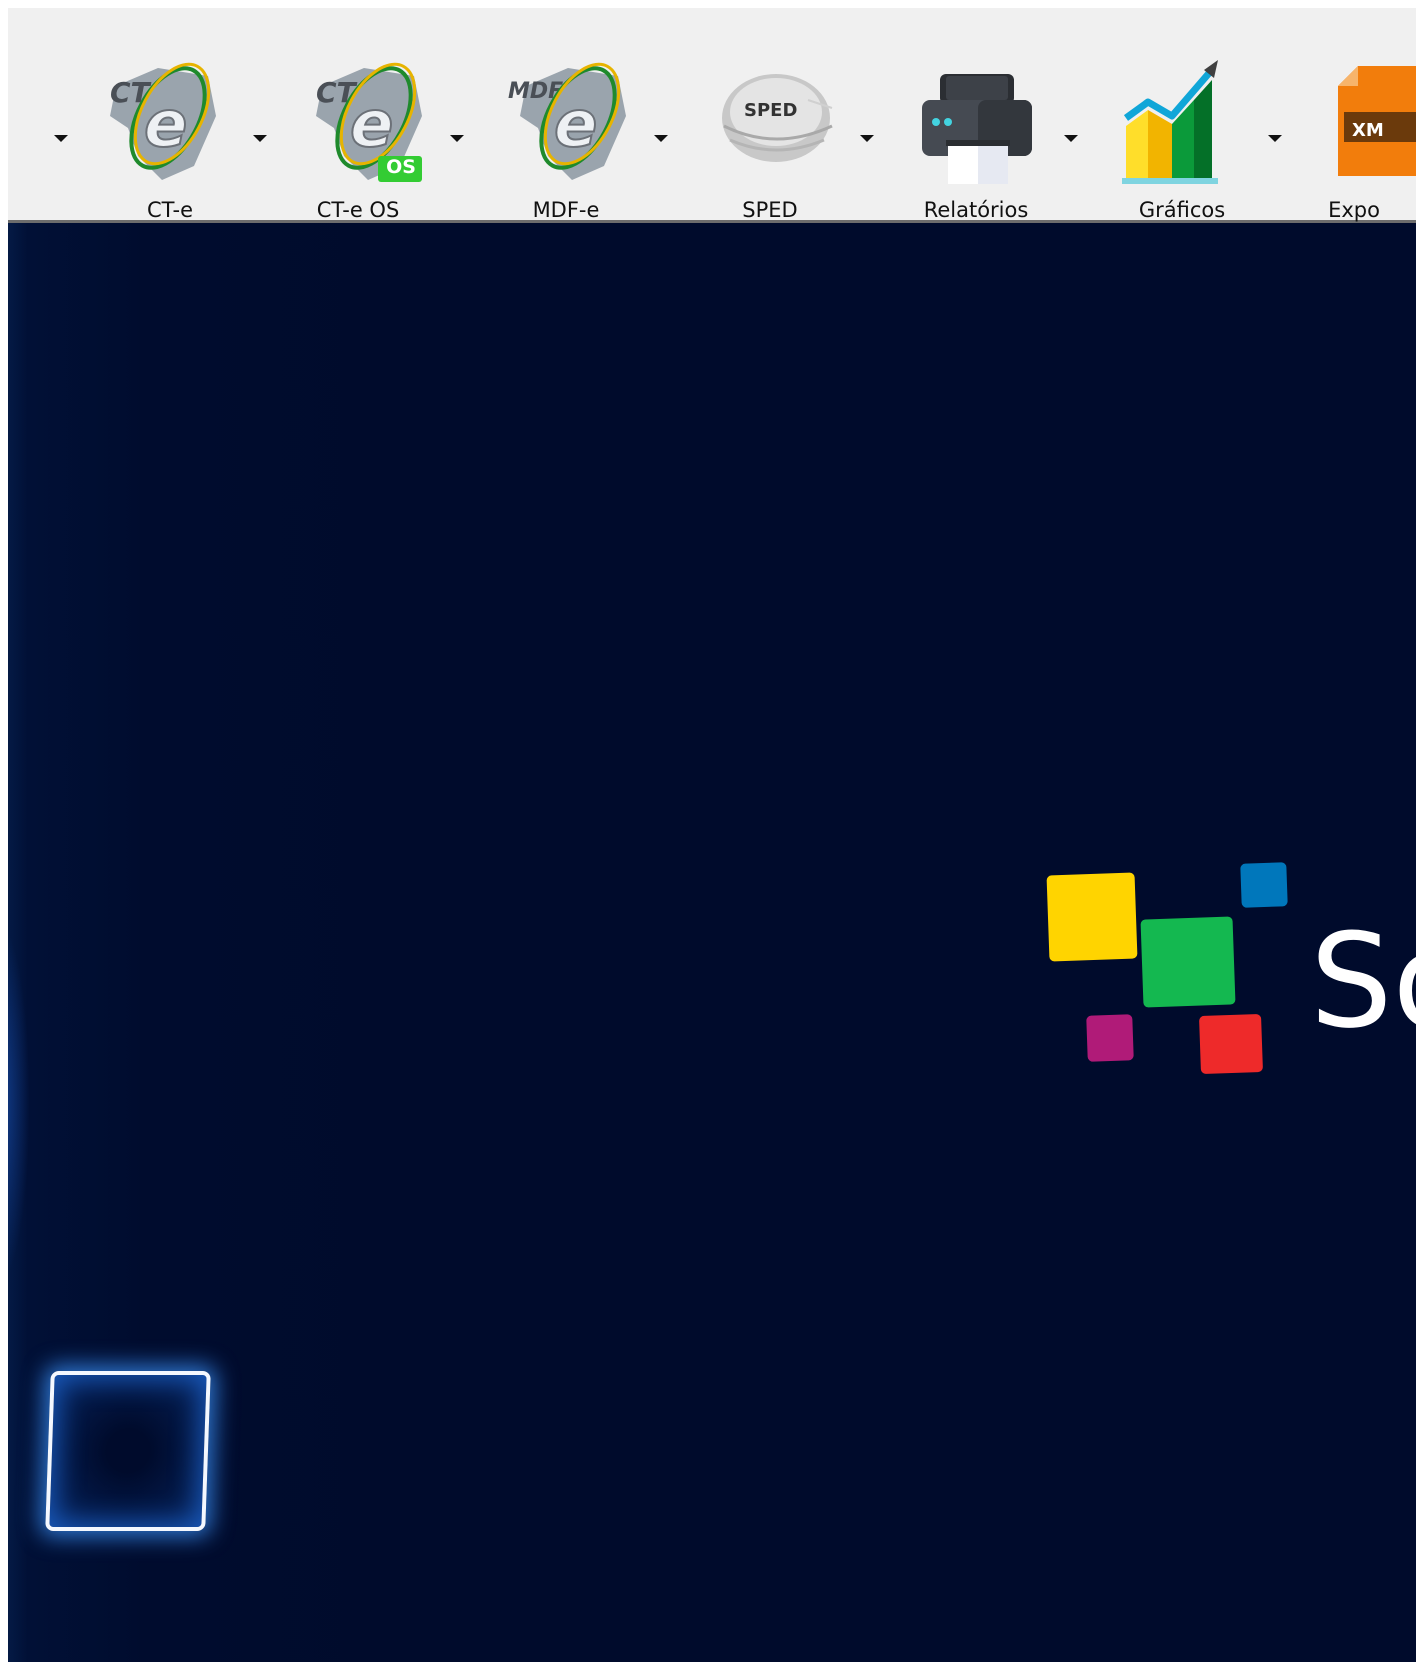 This screenshot has height=1662, width=1424. I want to click on printer-icon, so click(988, 121).